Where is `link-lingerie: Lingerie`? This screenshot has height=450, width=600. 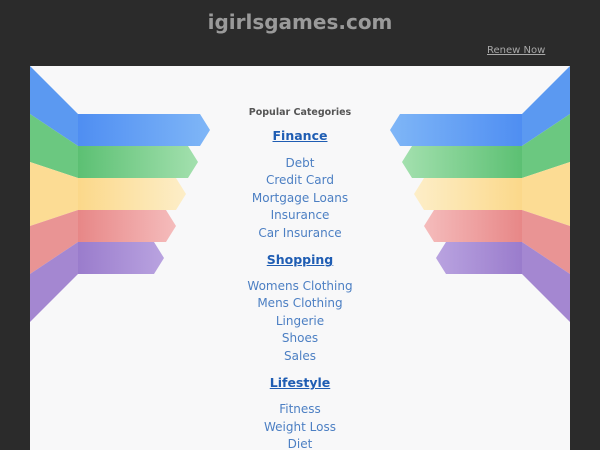 link-lingerie: Lingerie is located at coordinates (300, 321).